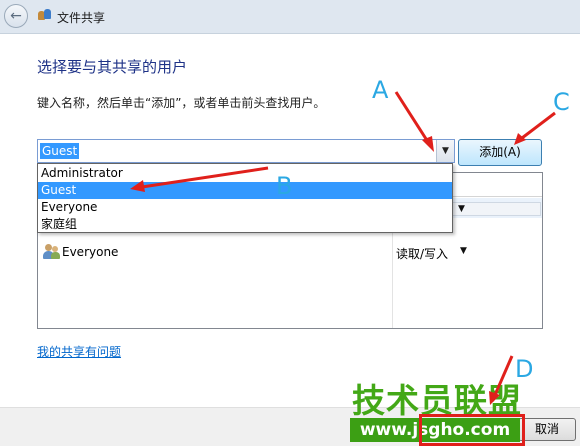  What do you see at coordinates (137, 186) in the screenshot?
I see `arrowhead-b` at bounding box center [137, 186].